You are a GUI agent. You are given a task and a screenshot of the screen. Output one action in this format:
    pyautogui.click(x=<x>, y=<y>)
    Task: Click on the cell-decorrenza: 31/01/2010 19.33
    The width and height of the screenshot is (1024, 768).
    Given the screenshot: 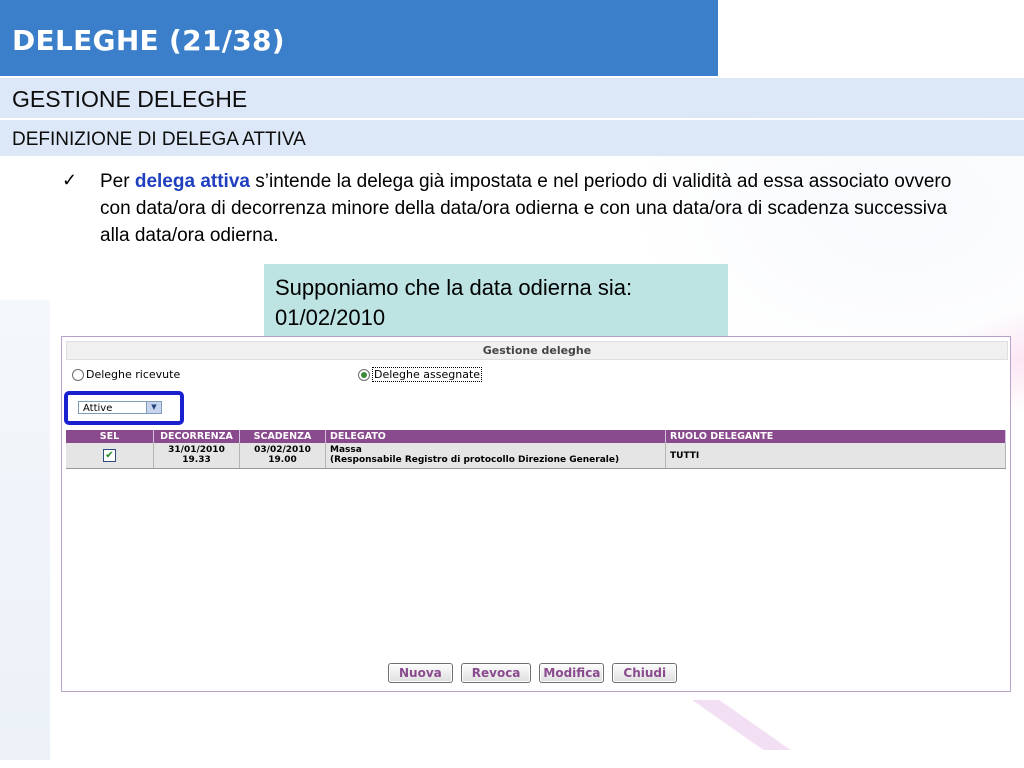 What is the action you would take?
    pyautogui.click(x=197, y=455)
    